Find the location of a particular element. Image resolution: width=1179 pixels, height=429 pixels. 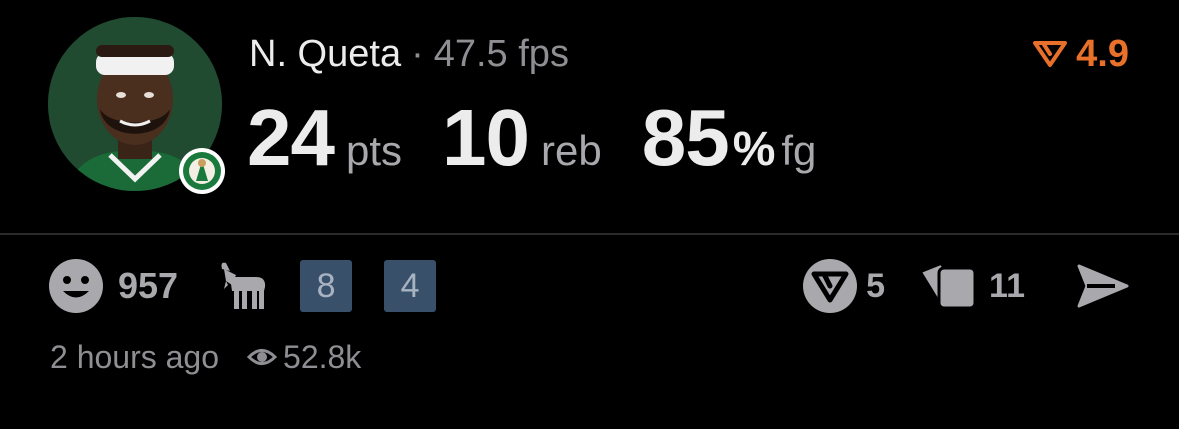

reaction-bar: 957 8 4 is located at coordinates (242, 286).